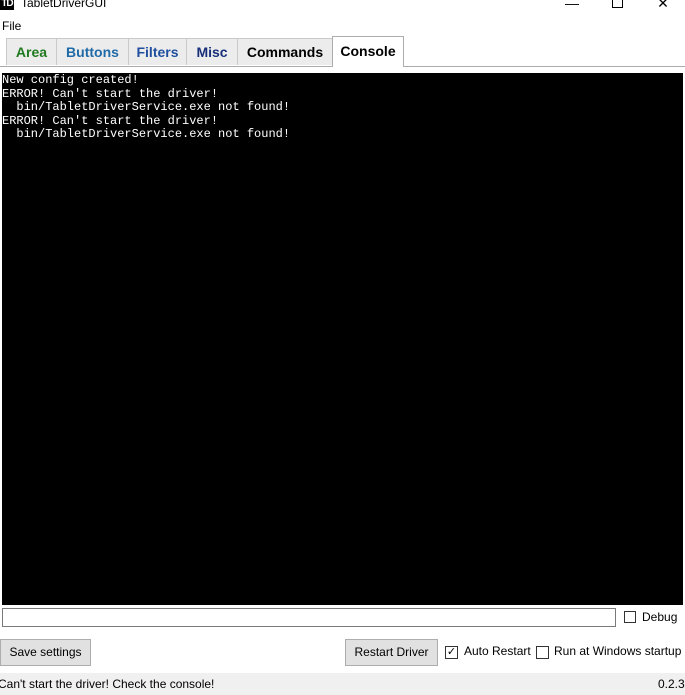 The image size is (685, 695). Describe the element at coordinates (64, 5) in the screenshot. I see `window-title: TabletDriverGUI` at that location.